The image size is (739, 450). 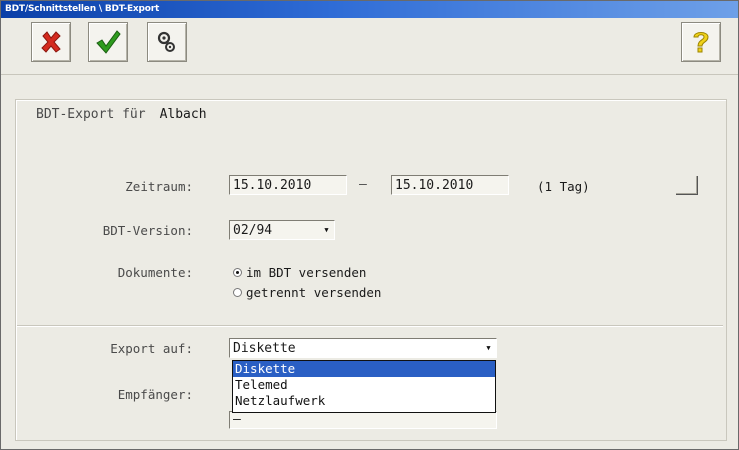 I want to click on date-to-input: 15.10.2010, so click(x=450, y=185).